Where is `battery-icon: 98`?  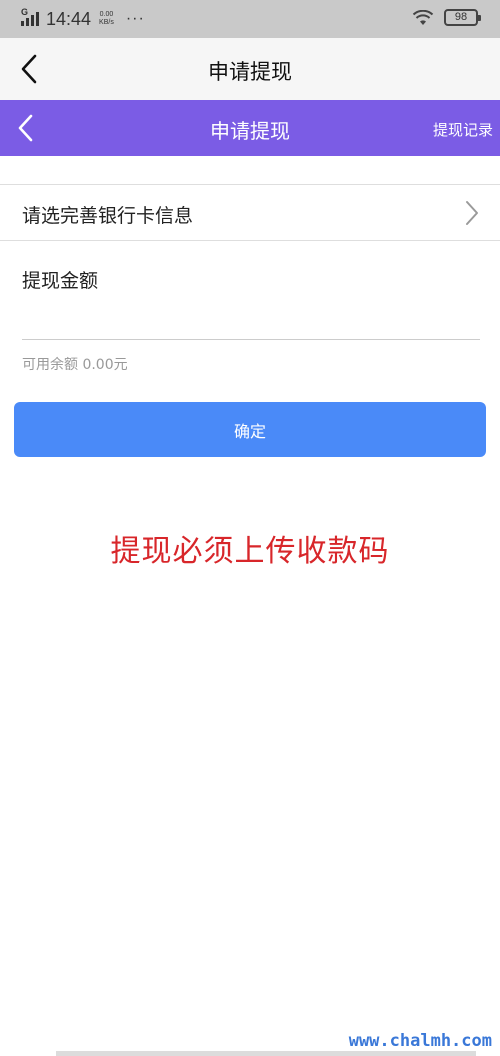
battery-icon: 98 is located at coordinates (462, 17).